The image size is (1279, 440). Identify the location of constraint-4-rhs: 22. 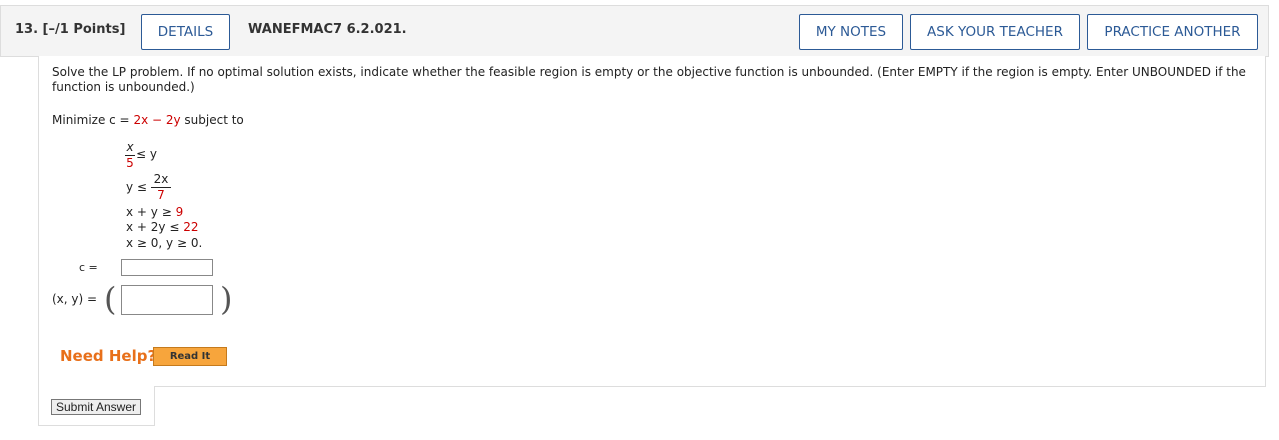
(191, 227).